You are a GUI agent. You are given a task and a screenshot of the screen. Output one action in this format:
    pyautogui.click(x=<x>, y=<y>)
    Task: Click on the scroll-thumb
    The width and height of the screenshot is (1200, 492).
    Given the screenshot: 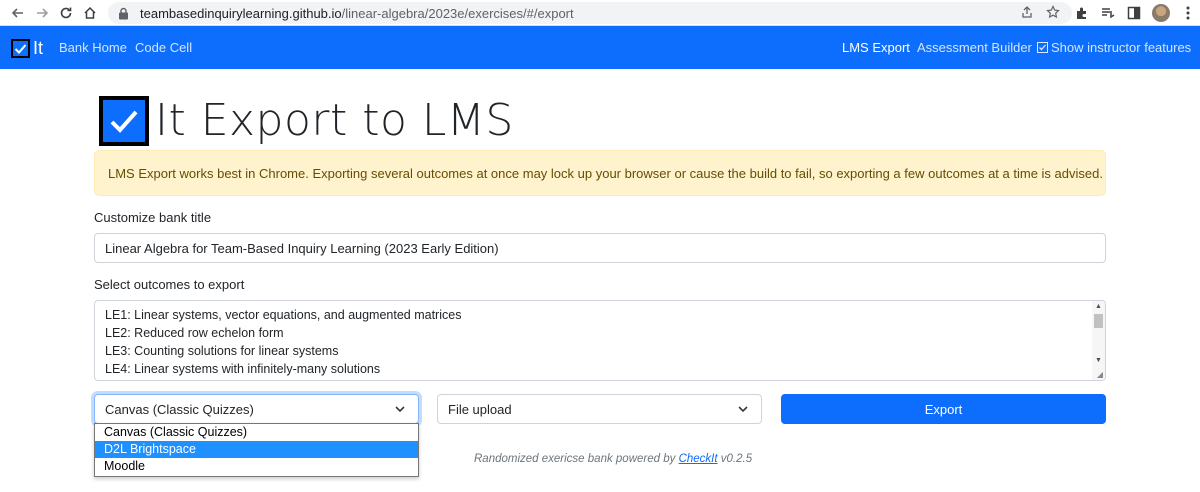 What is the action you would take?
    pyautogui.click(x=1098, y=321)
    